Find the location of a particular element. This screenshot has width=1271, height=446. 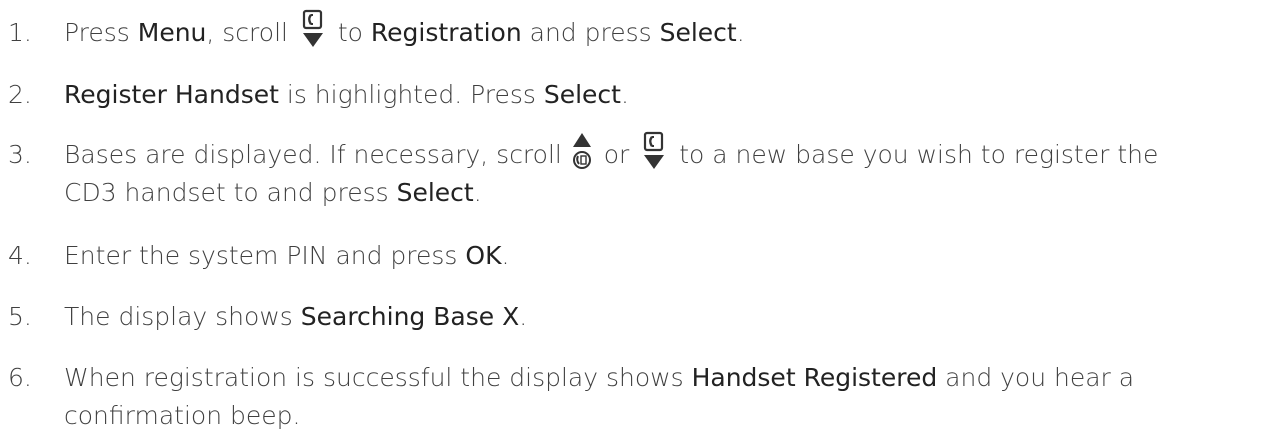

handset-registered-label: Handset Registered is located at coordinates (814, 377).